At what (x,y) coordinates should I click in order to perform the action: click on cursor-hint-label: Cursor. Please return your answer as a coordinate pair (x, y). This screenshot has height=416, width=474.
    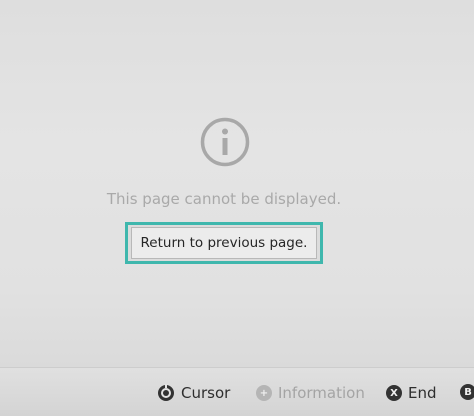
    Looking at the image, I should click on (206, 393).